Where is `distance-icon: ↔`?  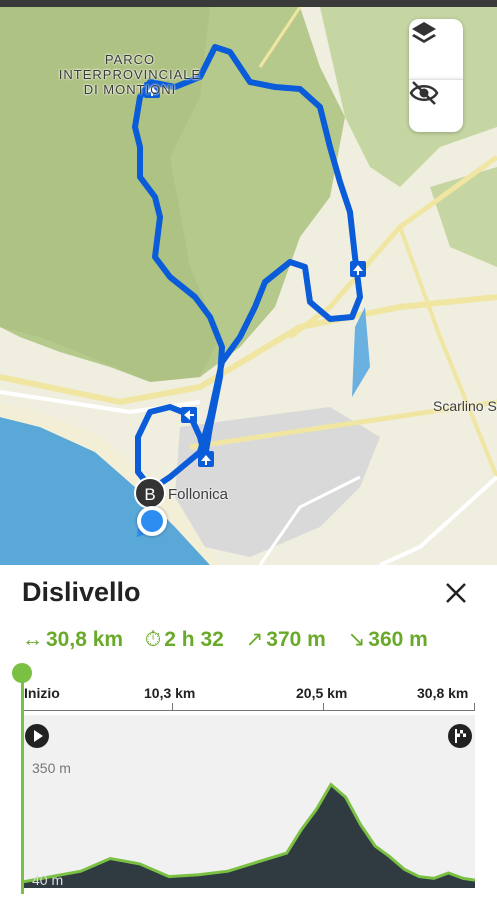
distance-icon: ↔ is located at coordinates (32, 639).